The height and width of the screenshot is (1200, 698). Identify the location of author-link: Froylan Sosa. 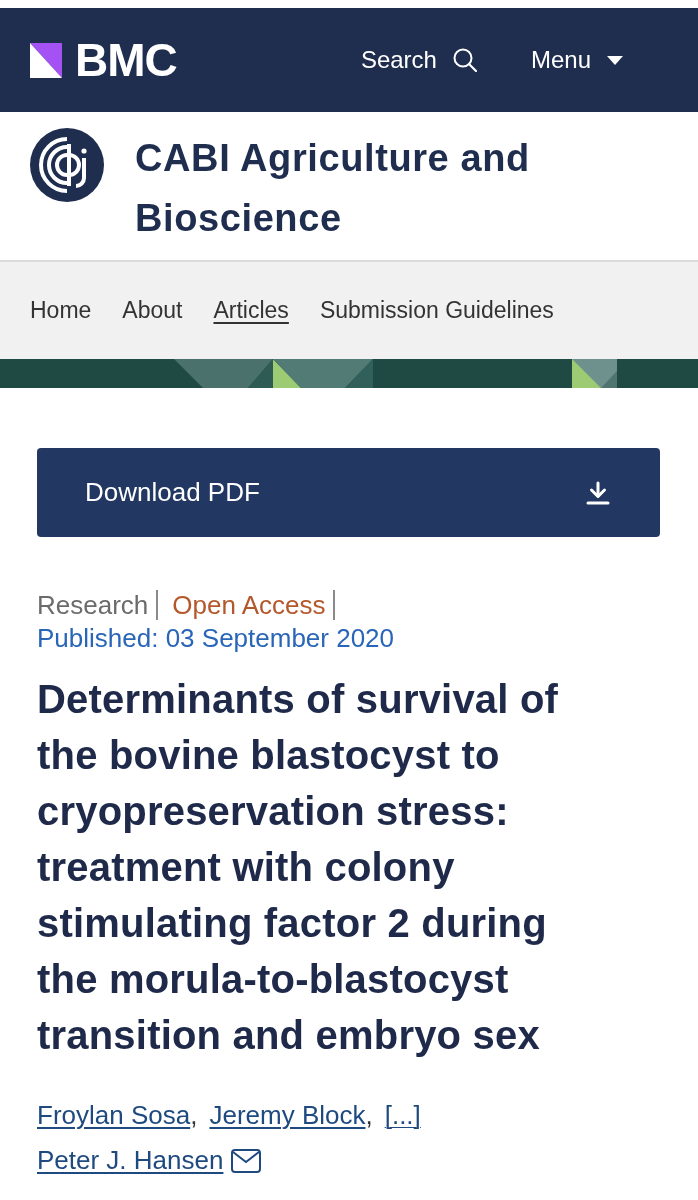
(114, 1115).